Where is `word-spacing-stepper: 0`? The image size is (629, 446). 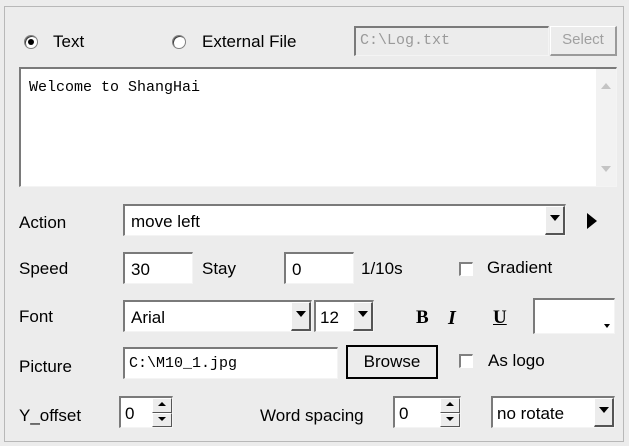
word-spacing-stepper: 0 is located at coordinates (427, 412).